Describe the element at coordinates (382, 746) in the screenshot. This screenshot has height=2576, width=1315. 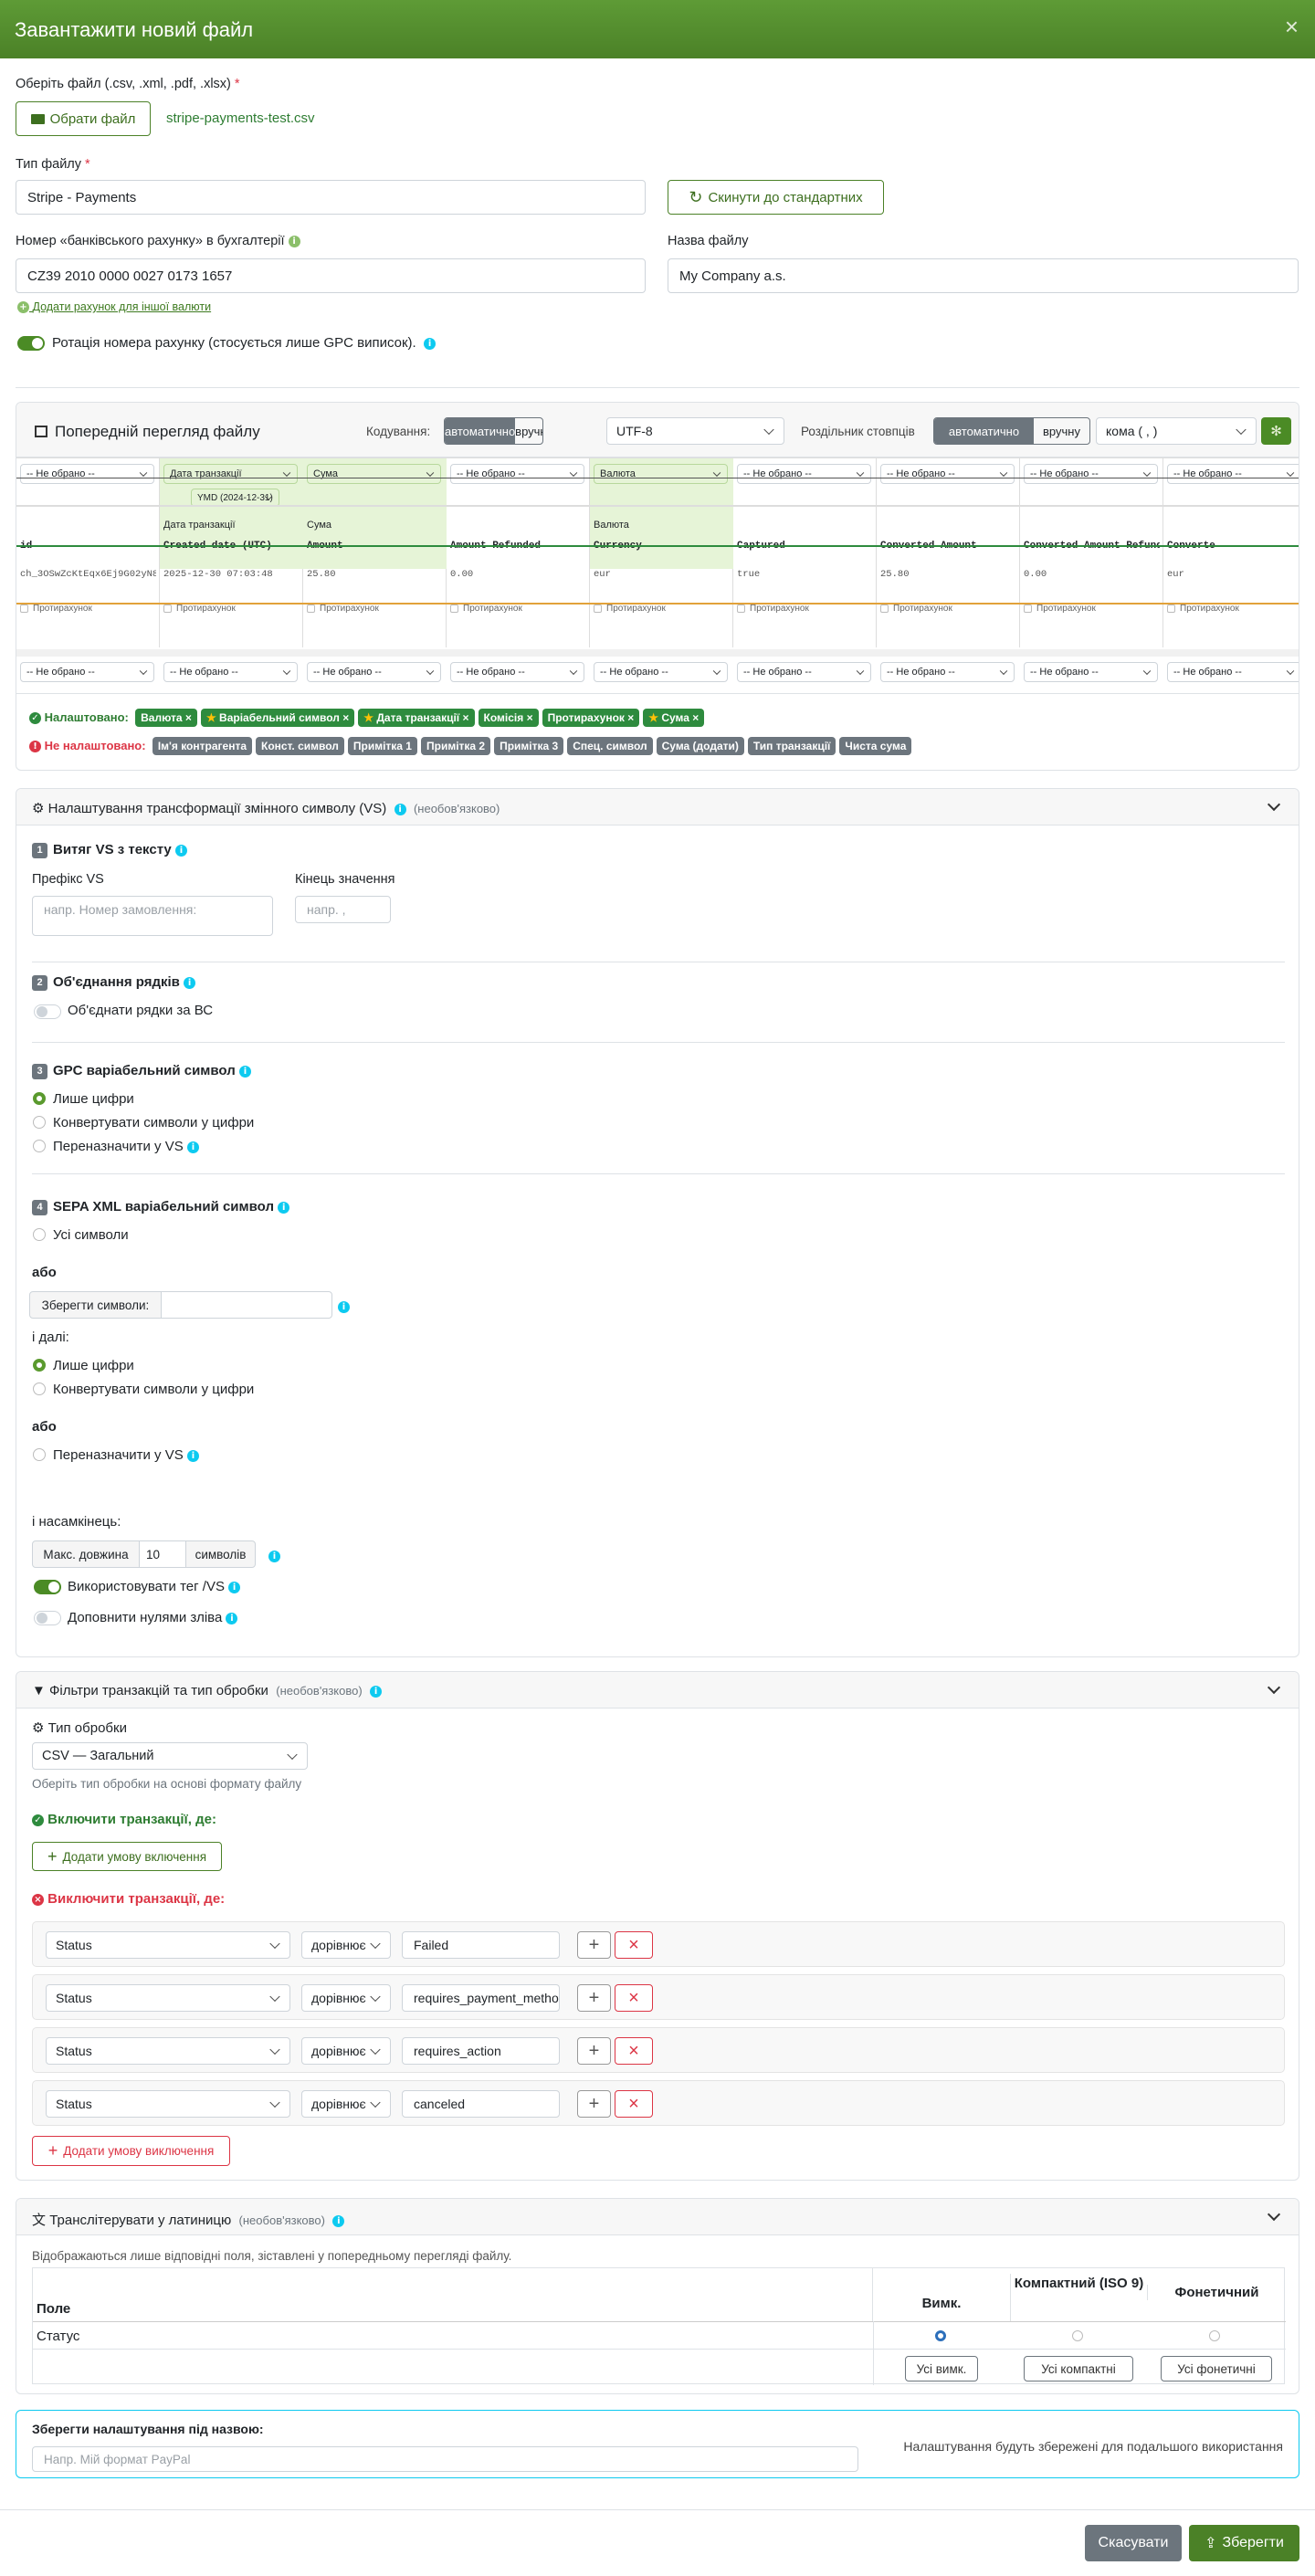
I see `not-configured-pill: Примітка 1` at that location.